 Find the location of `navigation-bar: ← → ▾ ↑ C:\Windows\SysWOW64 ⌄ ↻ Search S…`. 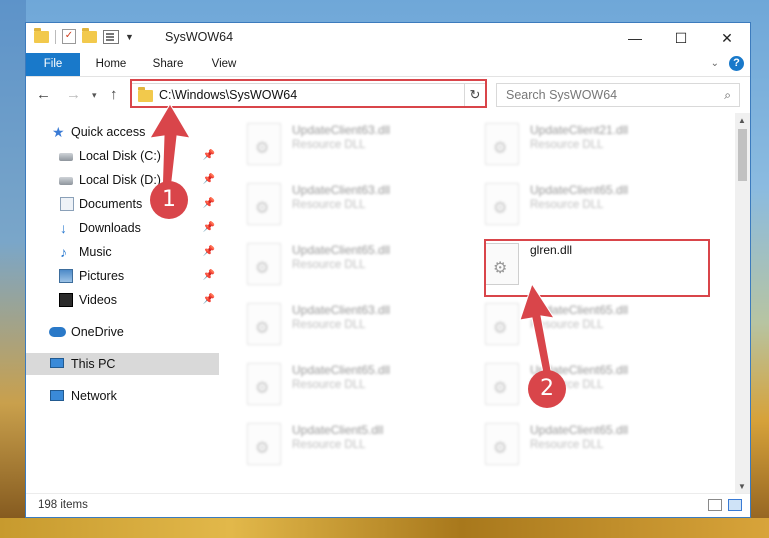

navigation-bar: ← → ▾ ↑ C:\Windows\SysWOW64 ⌄ ↻ Search S… is located at coordinates (388, 95).